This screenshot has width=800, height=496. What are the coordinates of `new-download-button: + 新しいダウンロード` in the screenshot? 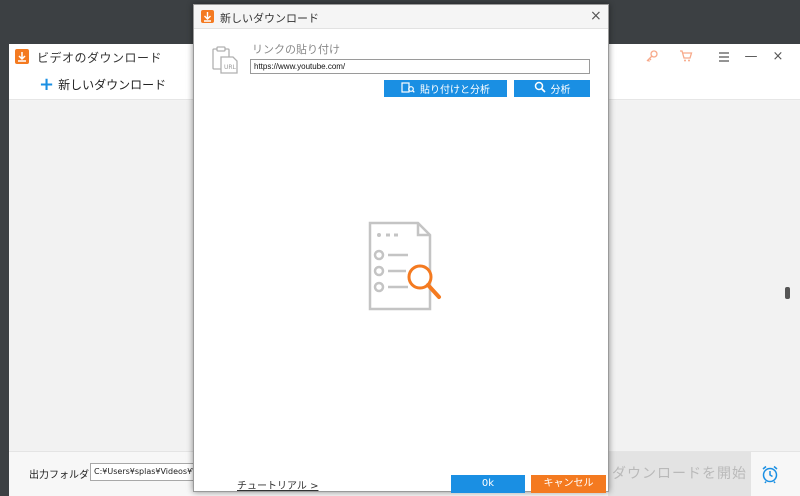 It's located at (103, 84).